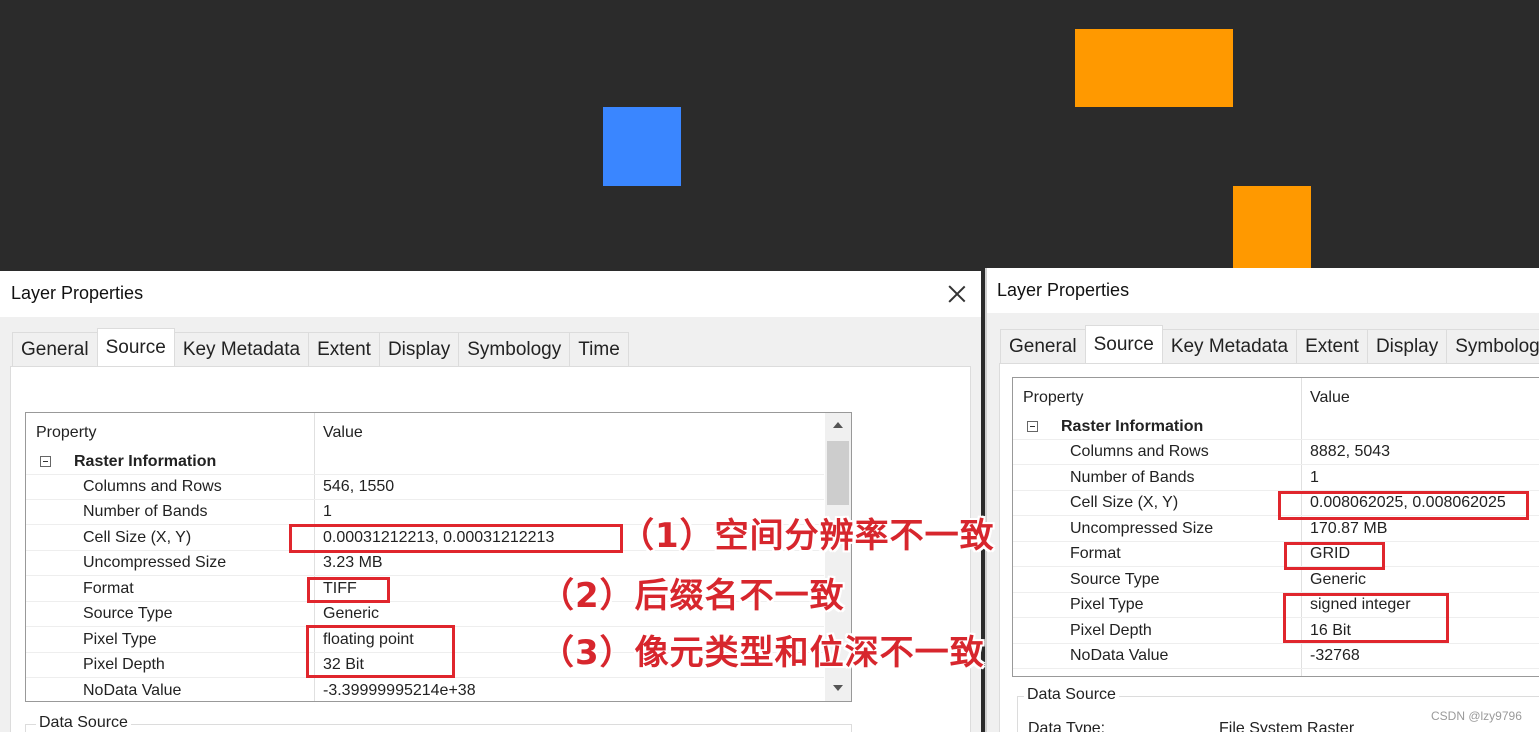 Image resolution: width=1539 pixels, height=732 pixels. I want to click on table-row: Uncompressed Size 170.87 MB, so click(1276, 529).